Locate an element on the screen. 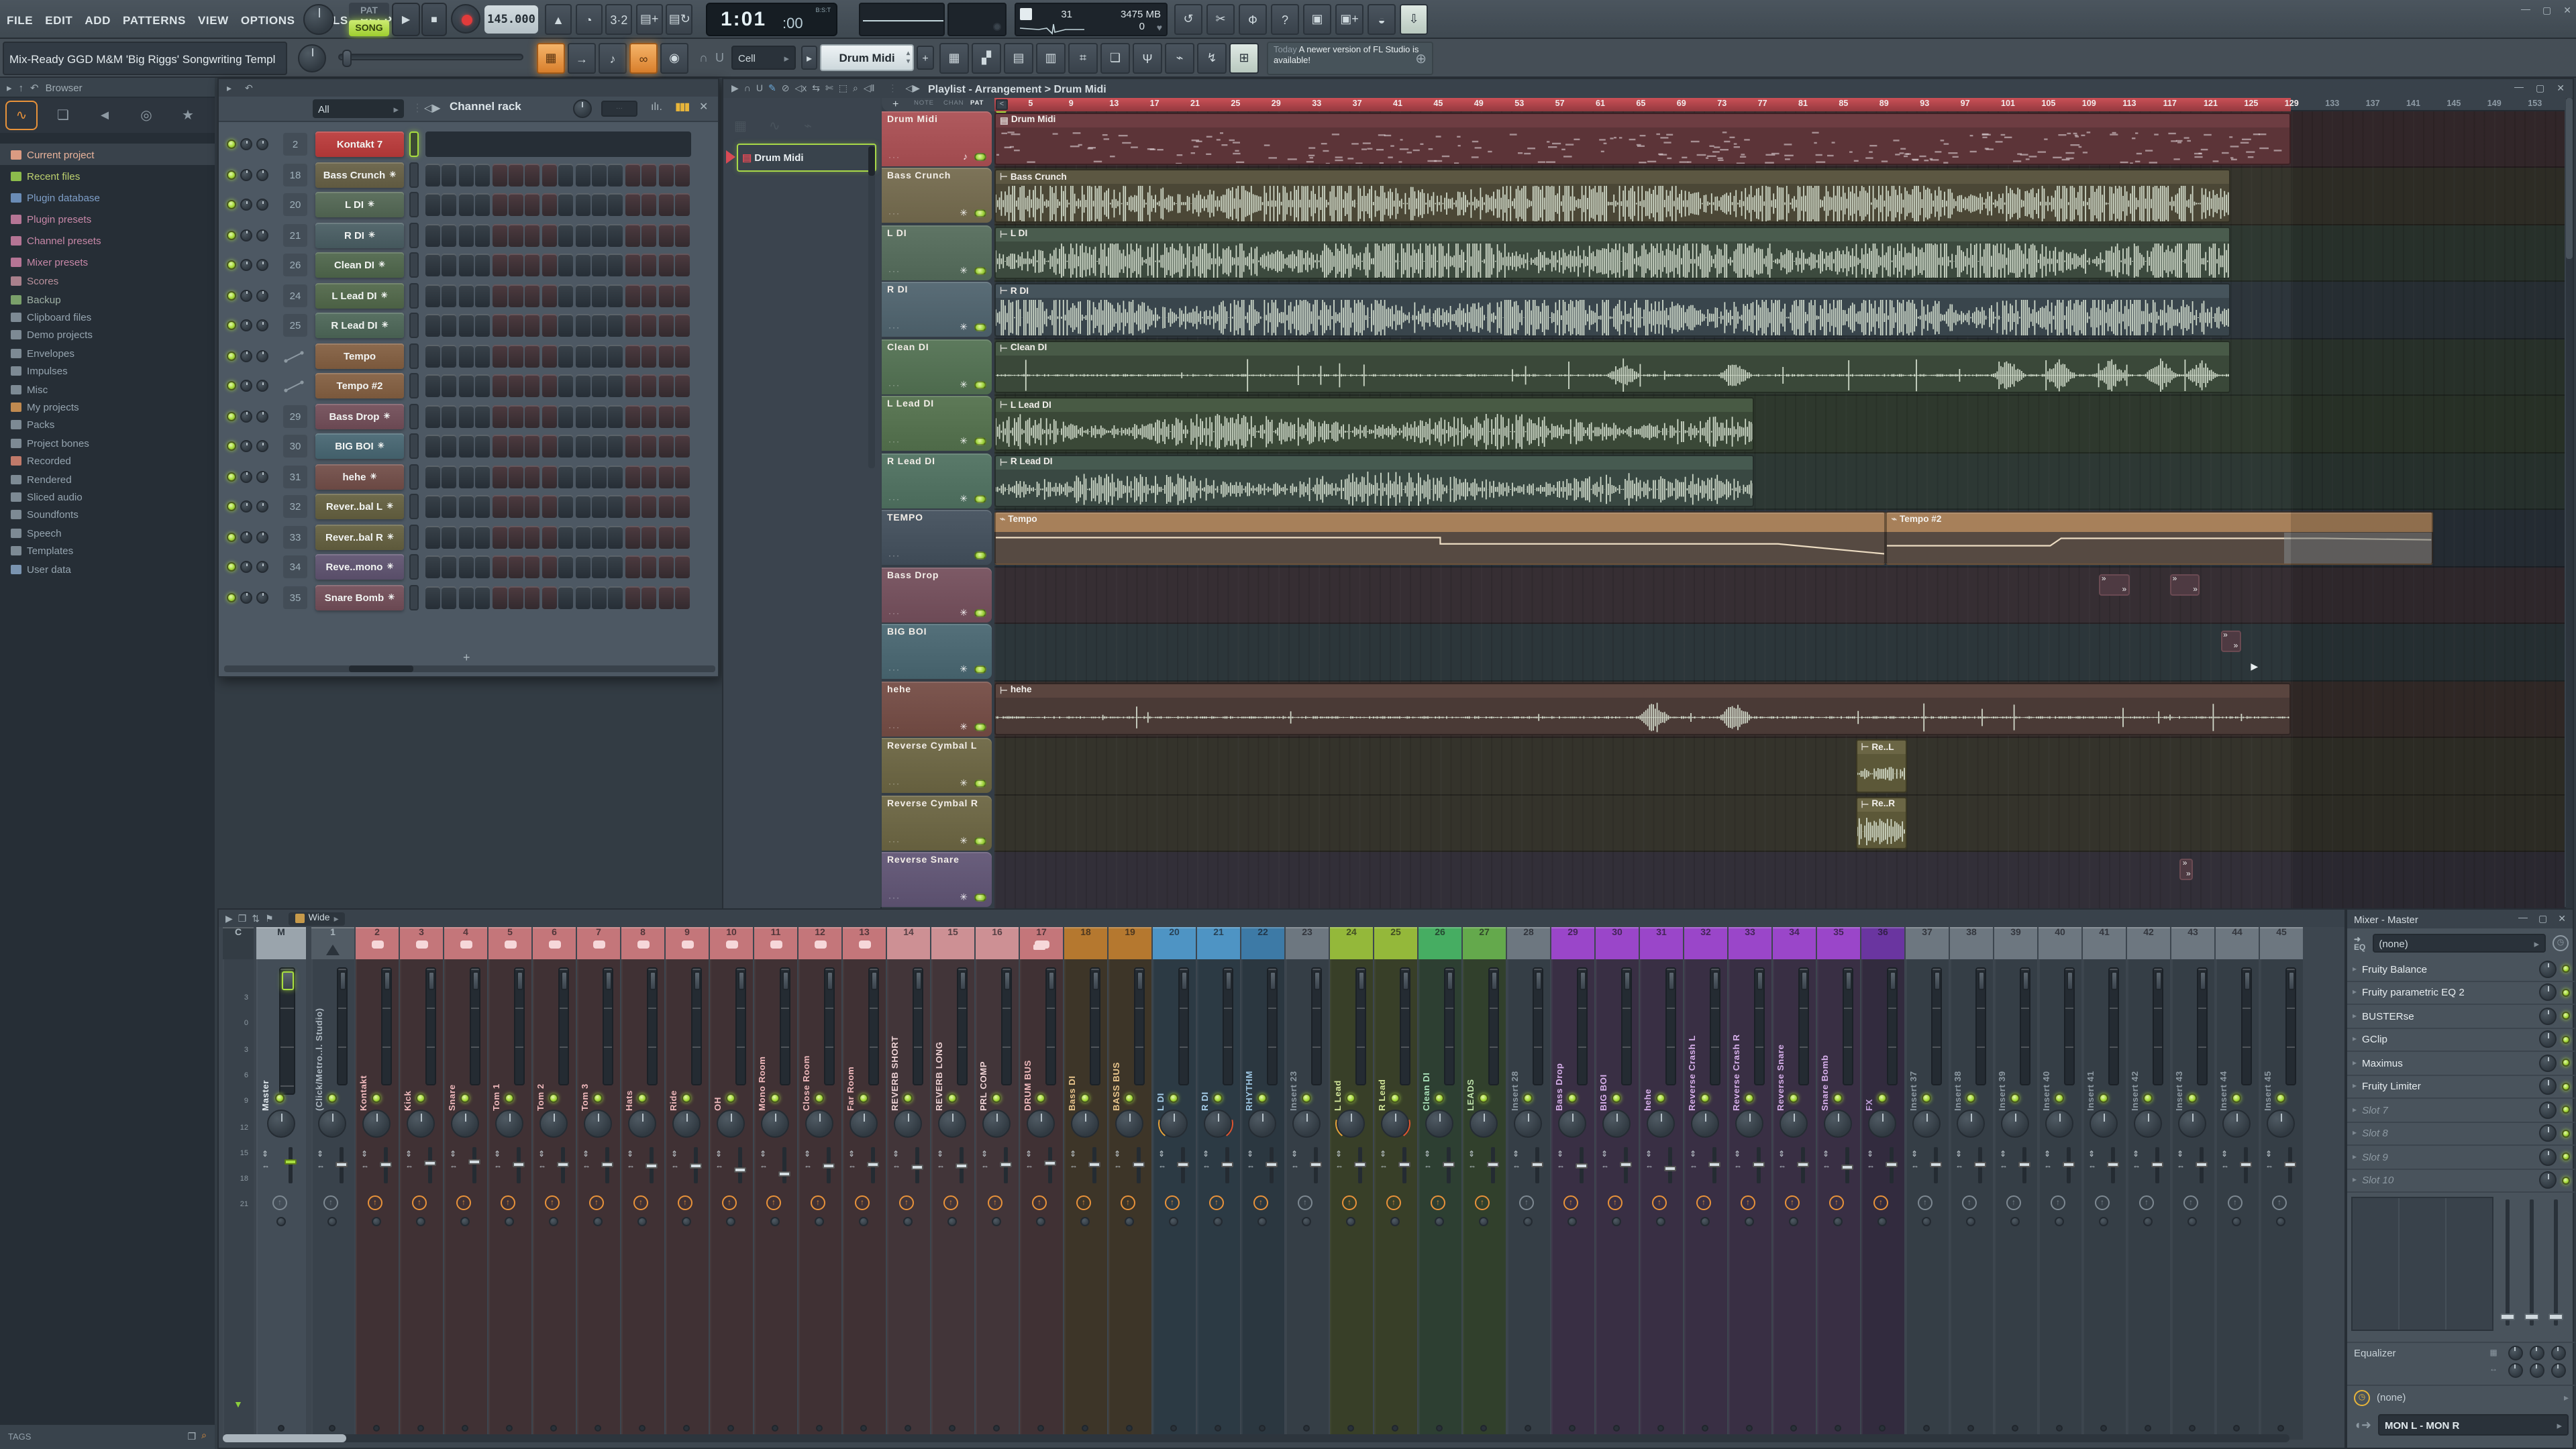  slot-enable-led is located at coordinates (2566, 1016).